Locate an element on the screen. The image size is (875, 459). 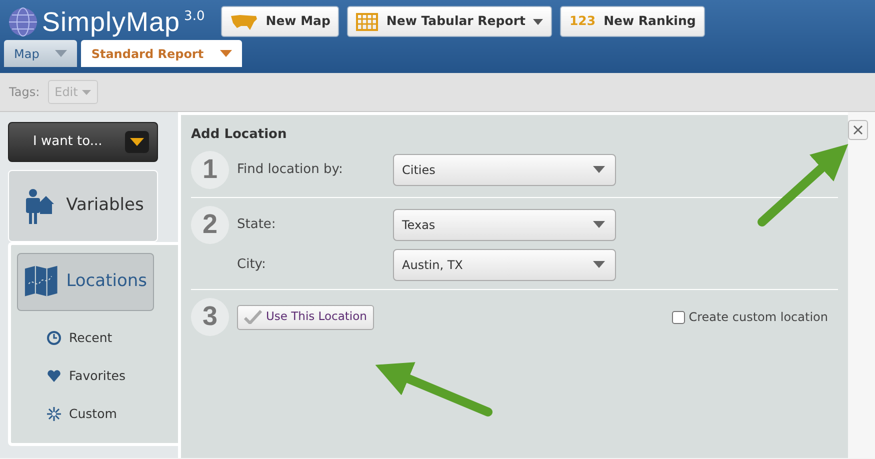
select-field: Cities is located at coordinates (504, 170).